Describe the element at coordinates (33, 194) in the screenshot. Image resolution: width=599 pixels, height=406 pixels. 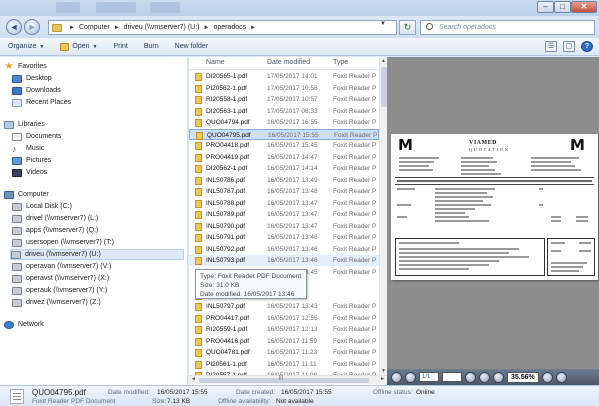
I see `nav-label: Computer` at that location.